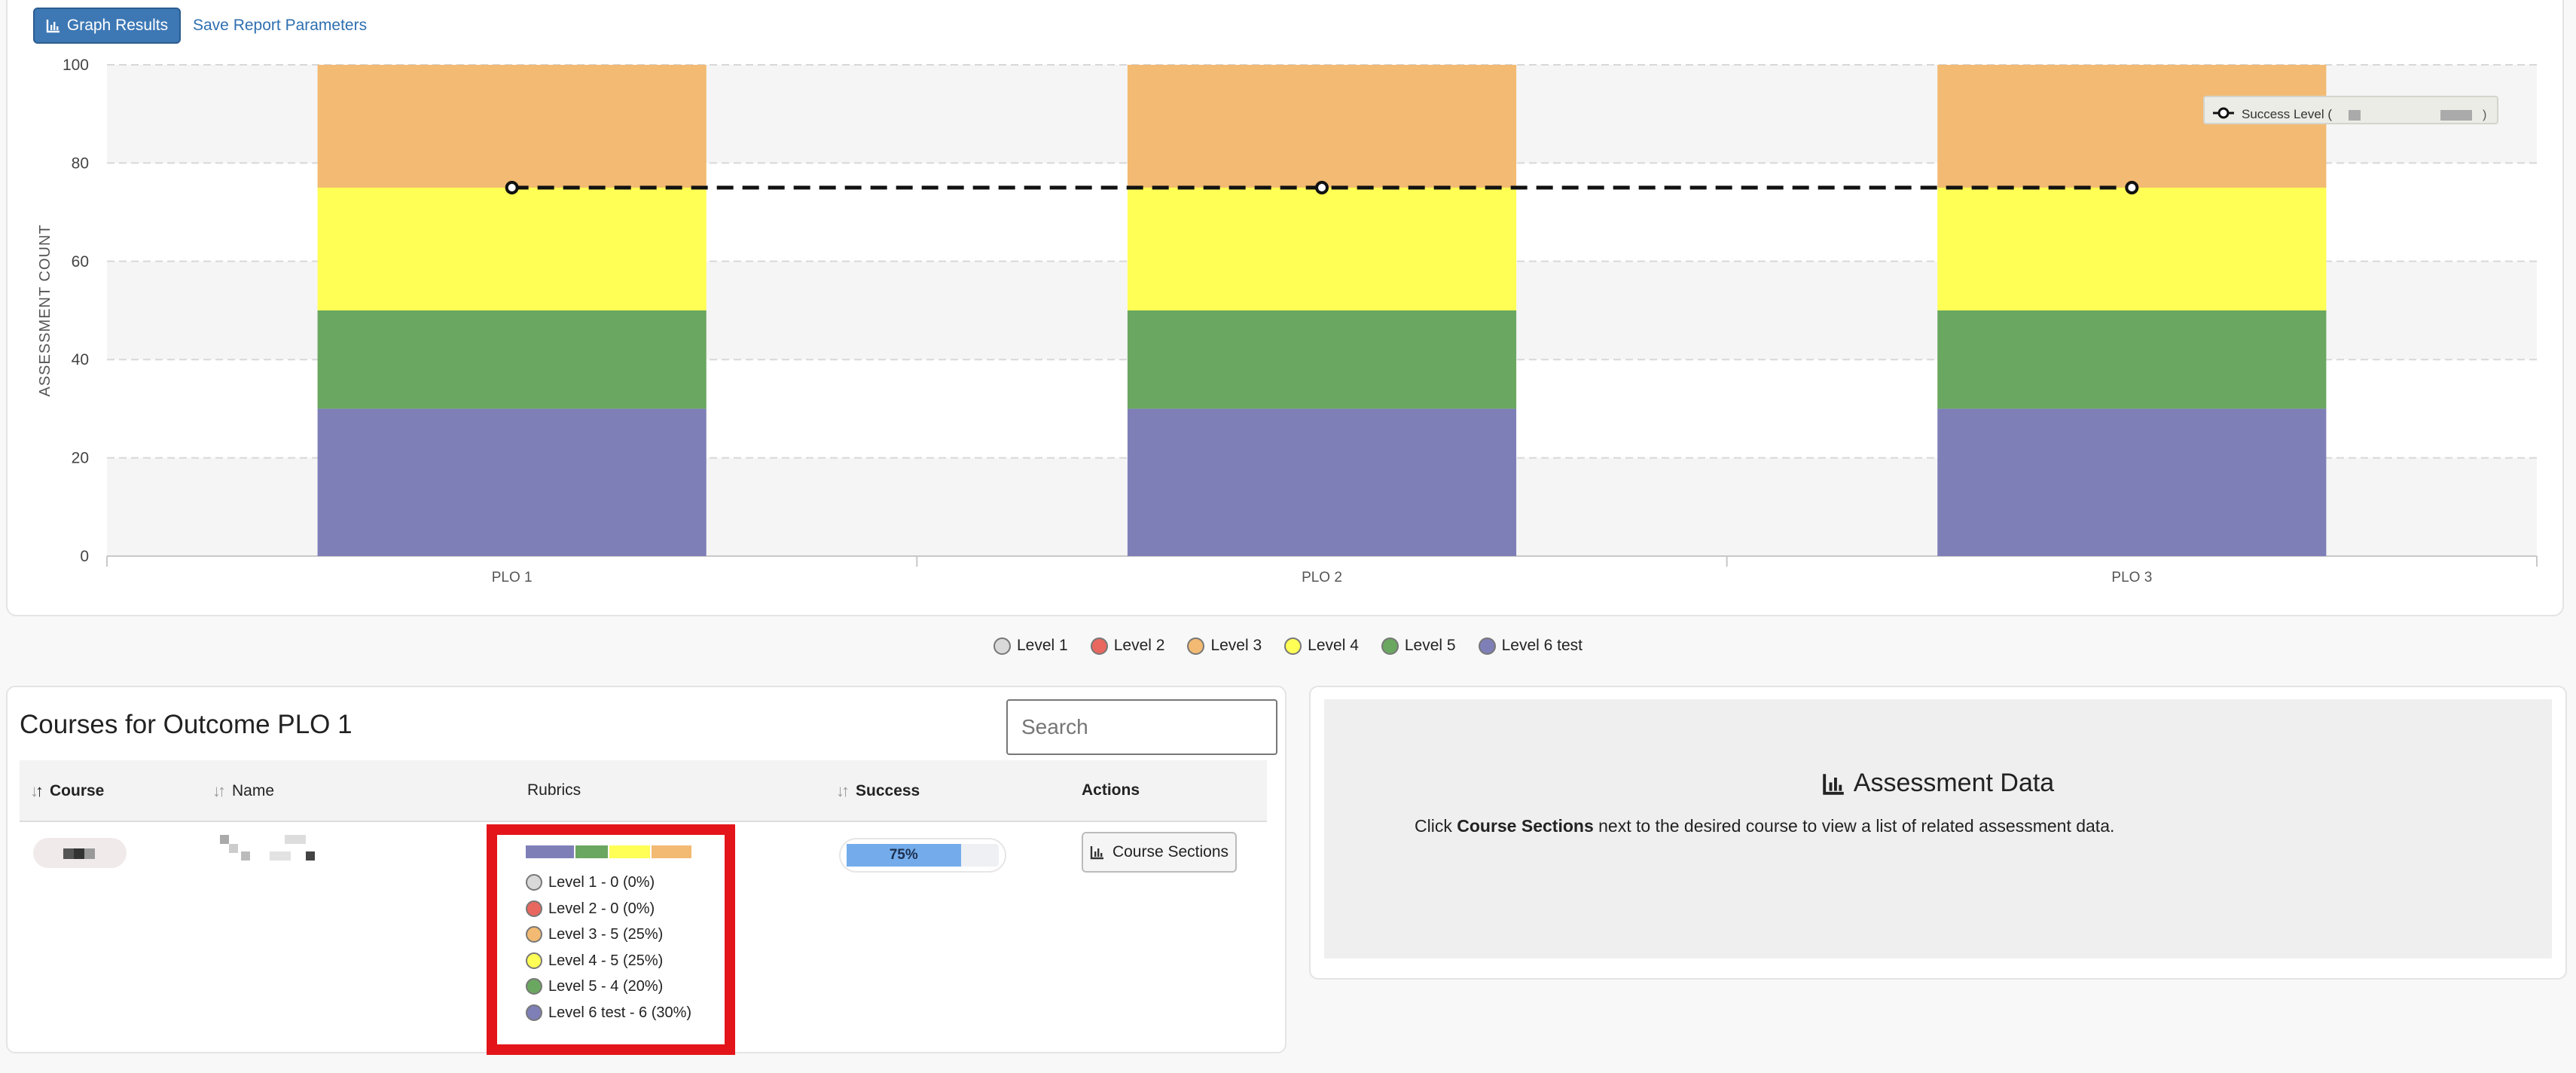 This screenshot has height=1073, width=2576. I want to click on rubric-level-item: Level 5 - 4 (20%), so click(609, 987).